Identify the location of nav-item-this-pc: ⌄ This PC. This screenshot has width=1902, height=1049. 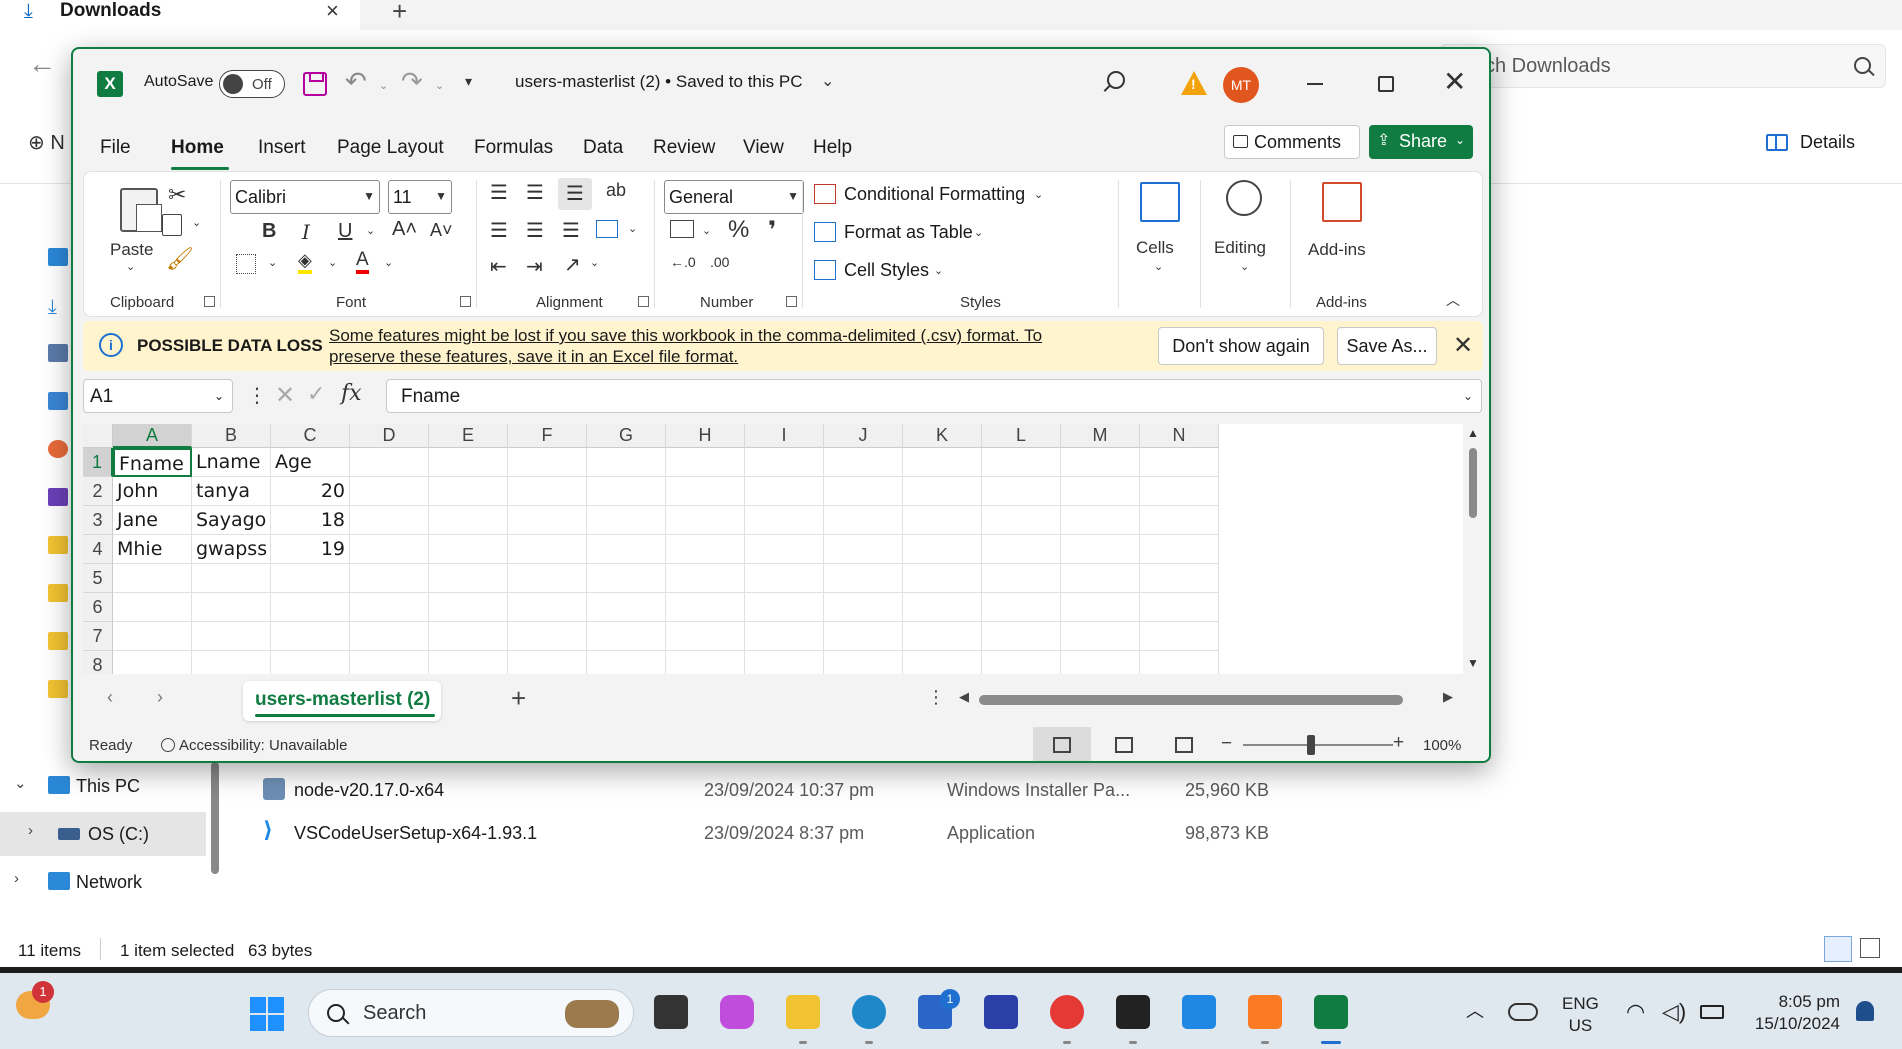
(103, 786).